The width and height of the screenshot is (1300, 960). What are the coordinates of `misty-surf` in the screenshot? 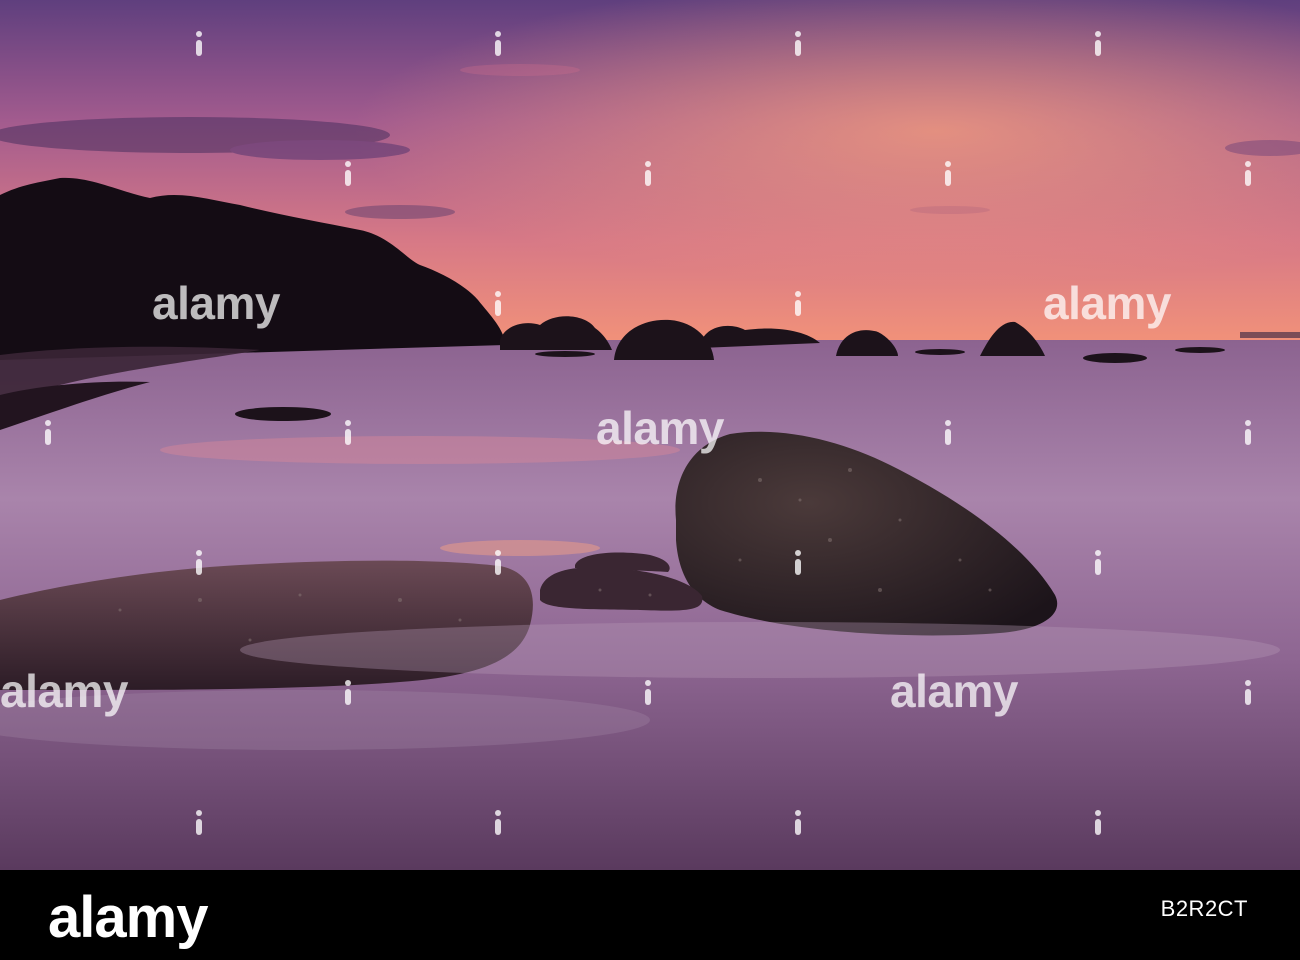 It's located at (760, 650).